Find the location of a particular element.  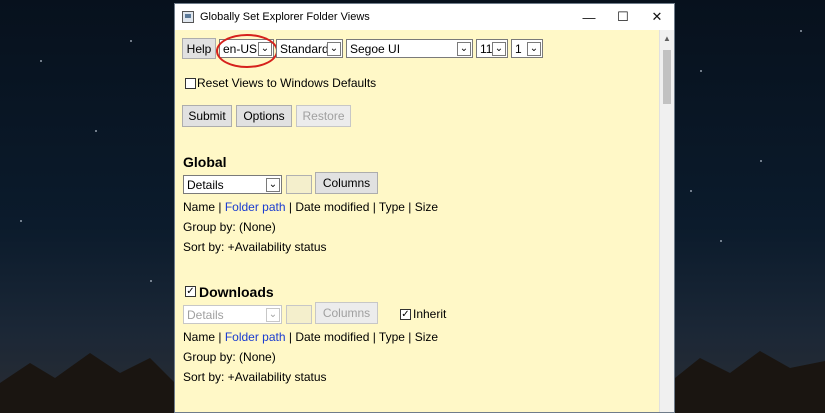

language-select-value: en-US is located at coordinates (240, 48).